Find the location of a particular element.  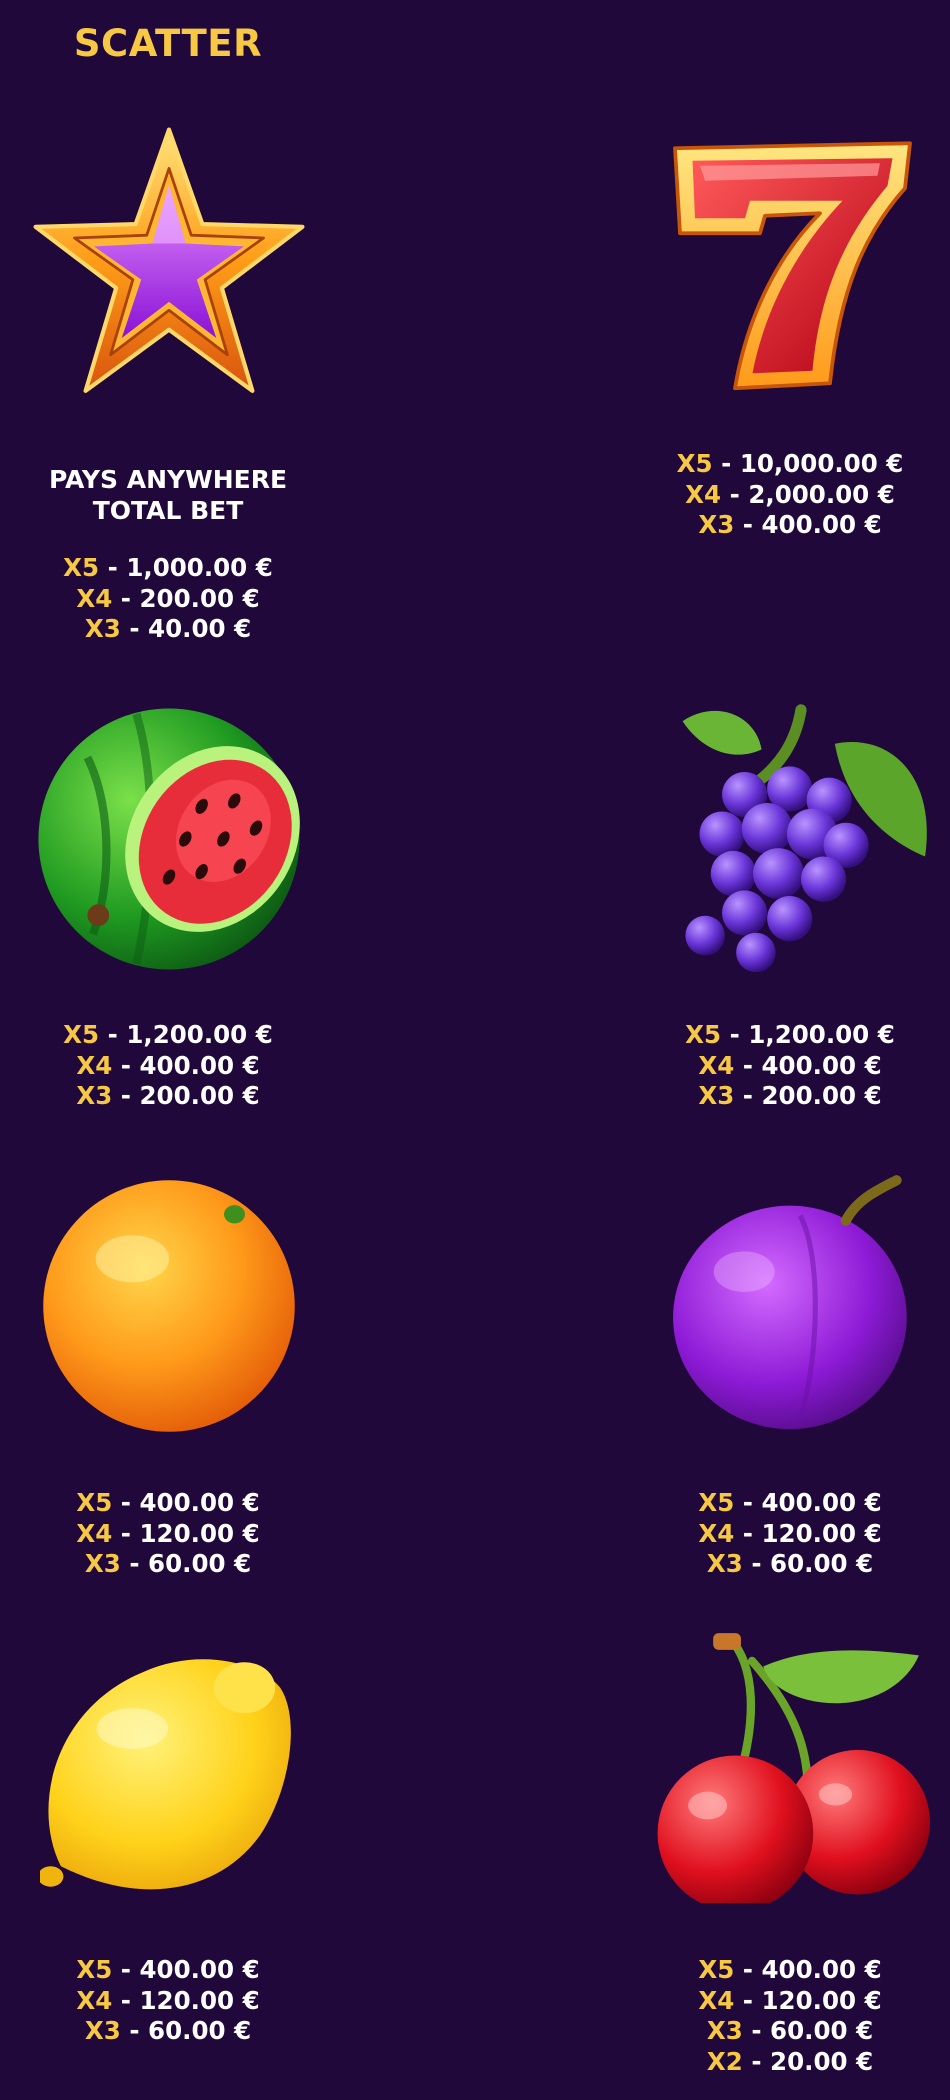

scatter-description: PAYS ANYWHERE TOTAL BET is located at coordinates (168, 495).